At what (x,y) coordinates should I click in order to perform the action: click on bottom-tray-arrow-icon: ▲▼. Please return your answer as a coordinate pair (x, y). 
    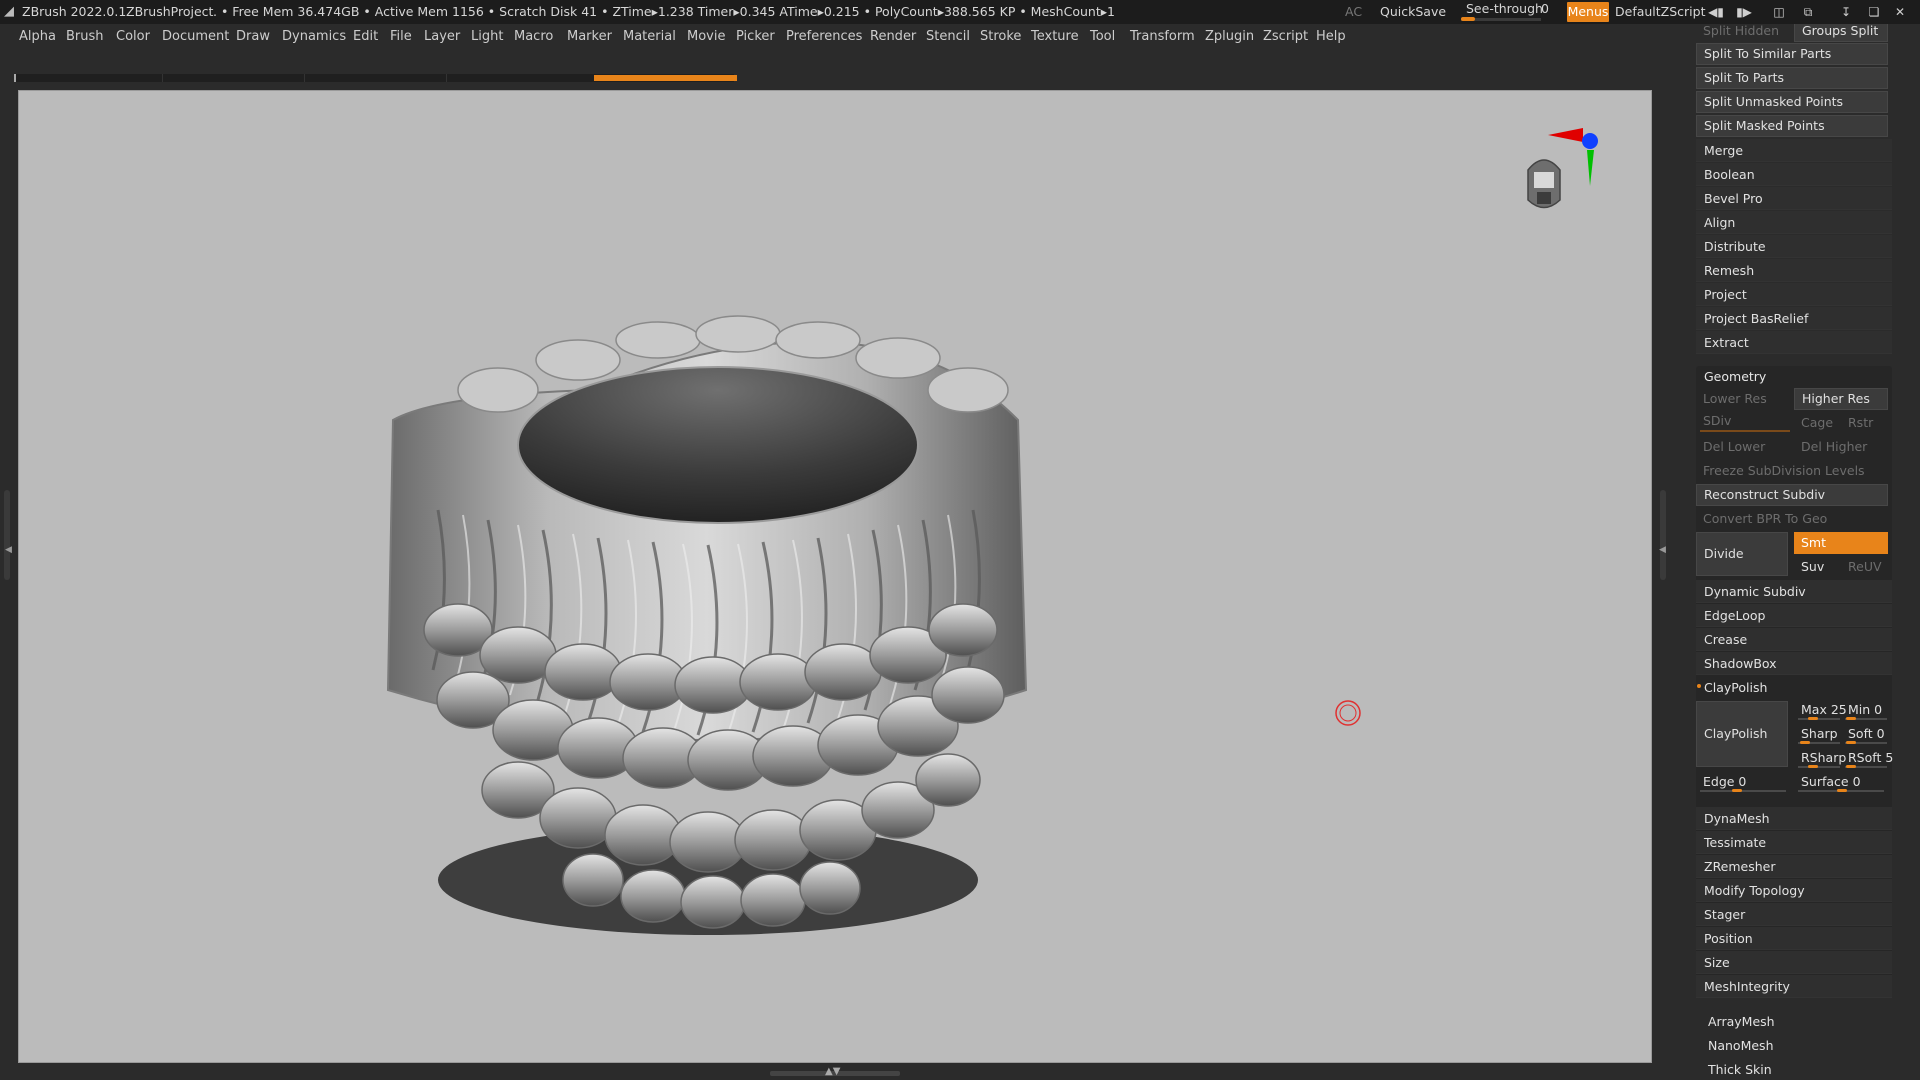
    Looking at the image, I should click on (832, 1071).